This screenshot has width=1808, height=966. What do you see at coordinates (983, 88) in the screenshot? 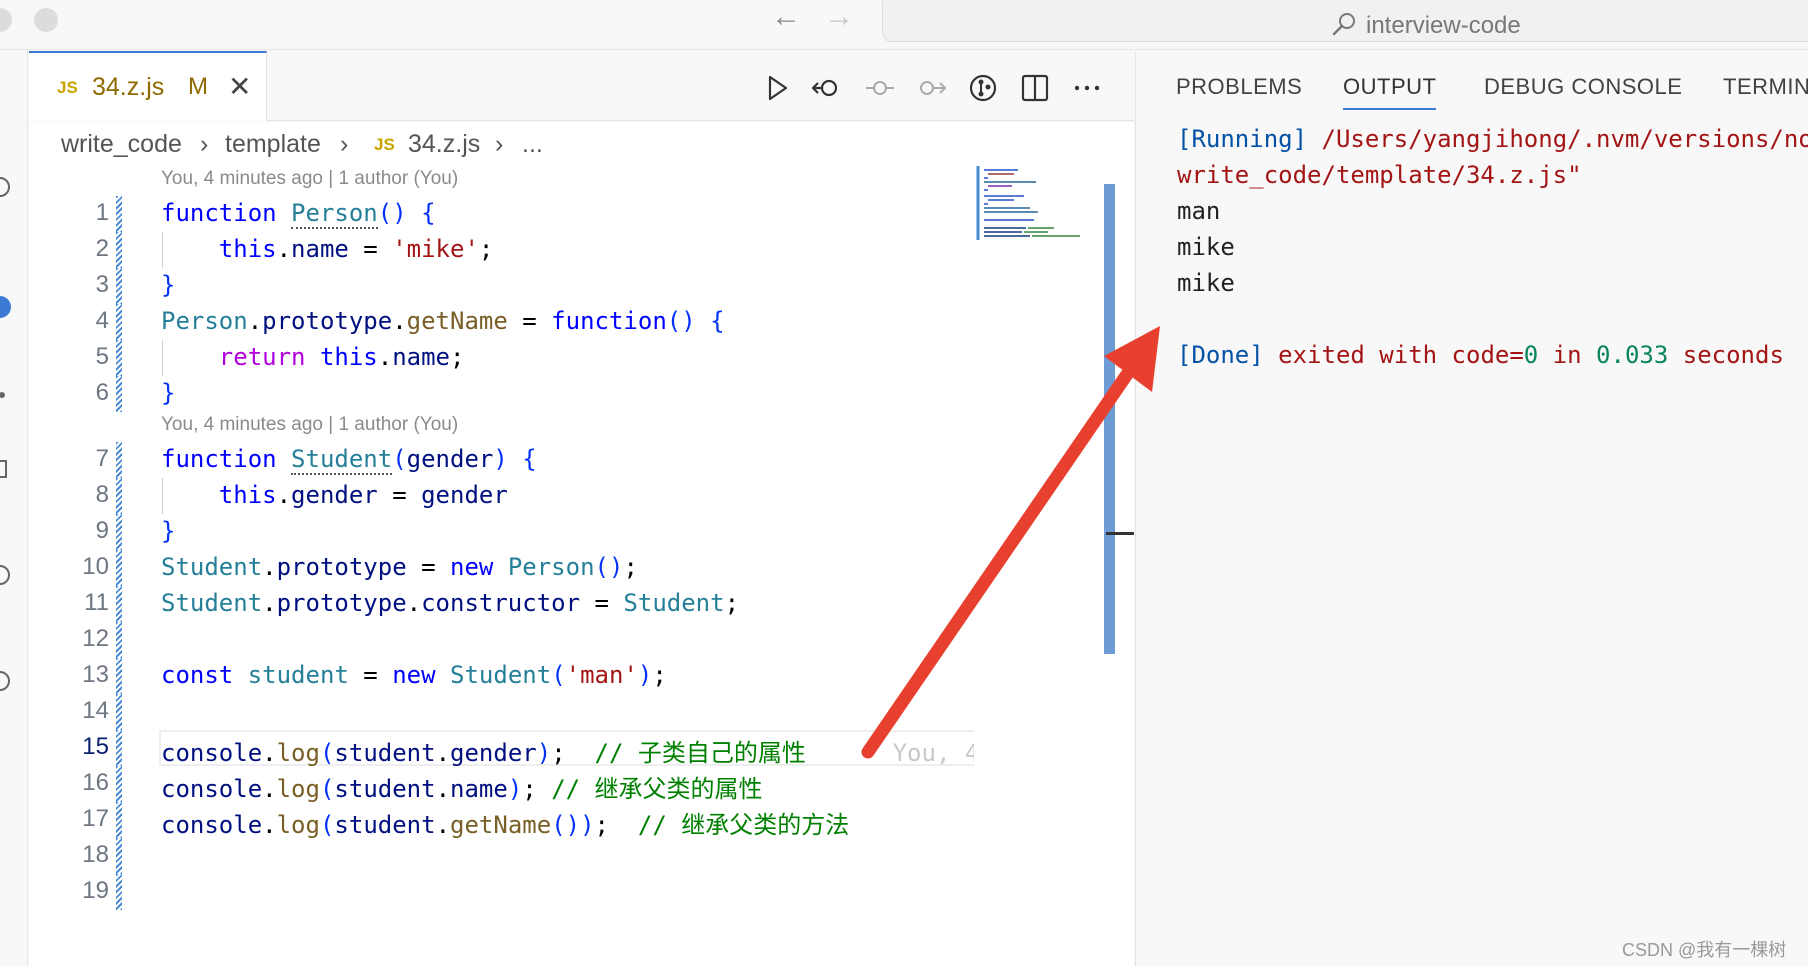
I see `git-graph-icon` at bounding box center [983, 88].